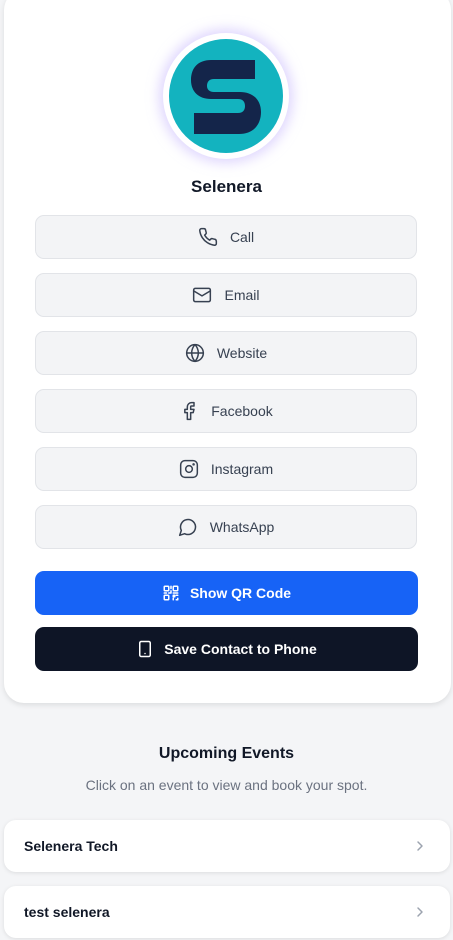 Image resolution: width=453 pixels, height=940 pixels. I want to click on email-button: Email, so click(226, 295).